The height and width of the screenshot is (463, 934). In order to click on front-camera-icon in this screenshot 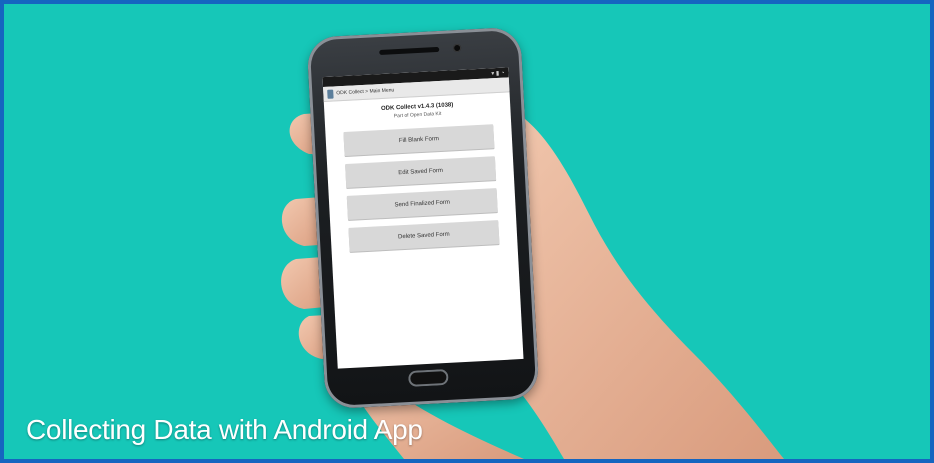, I will do `click(457, 48)`.